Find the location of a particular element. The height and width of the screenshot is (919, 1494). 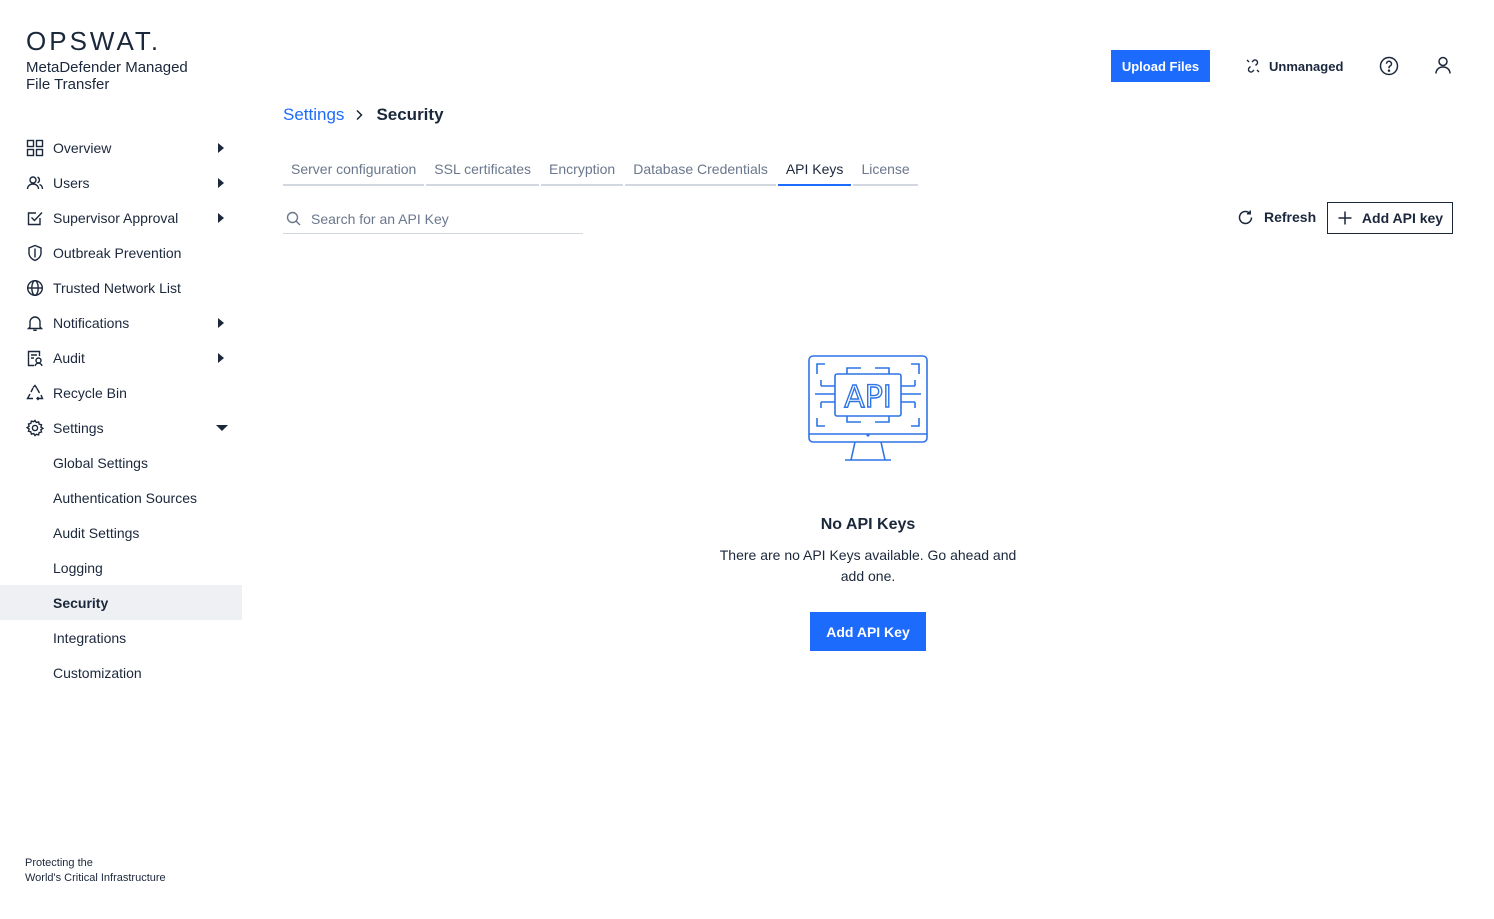

help-icon is located at coordinates (1389, 66).